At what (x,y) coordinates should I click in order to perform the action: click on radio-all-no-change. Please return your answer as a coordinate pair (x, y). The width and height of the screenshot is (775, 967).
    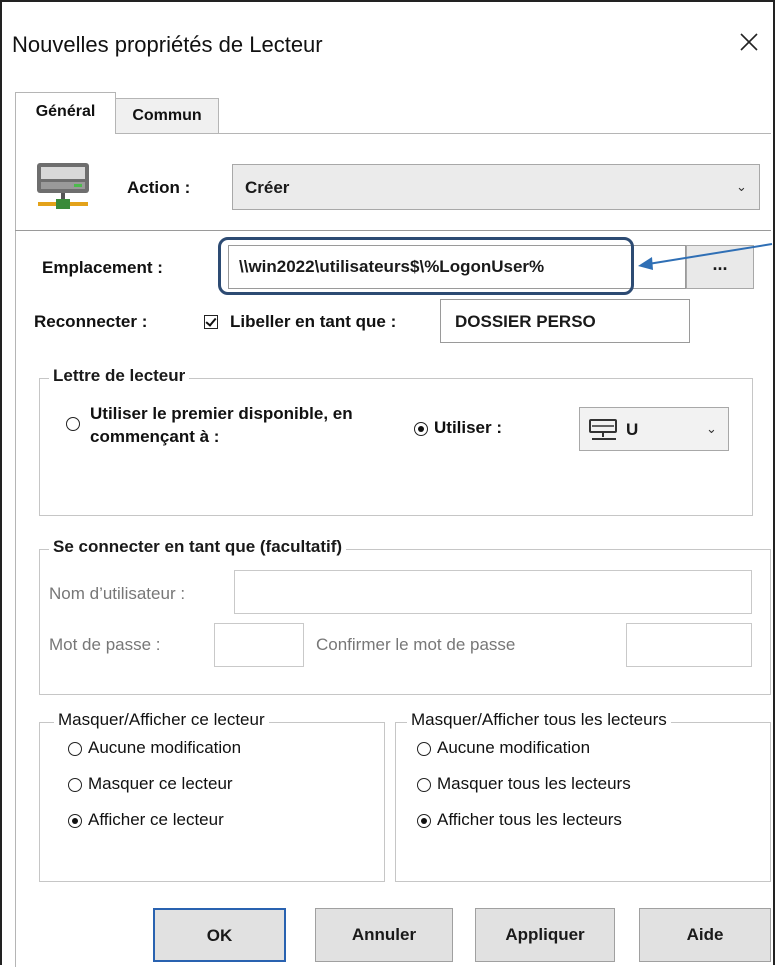
    Looking at the image, I should click on (424, 749).